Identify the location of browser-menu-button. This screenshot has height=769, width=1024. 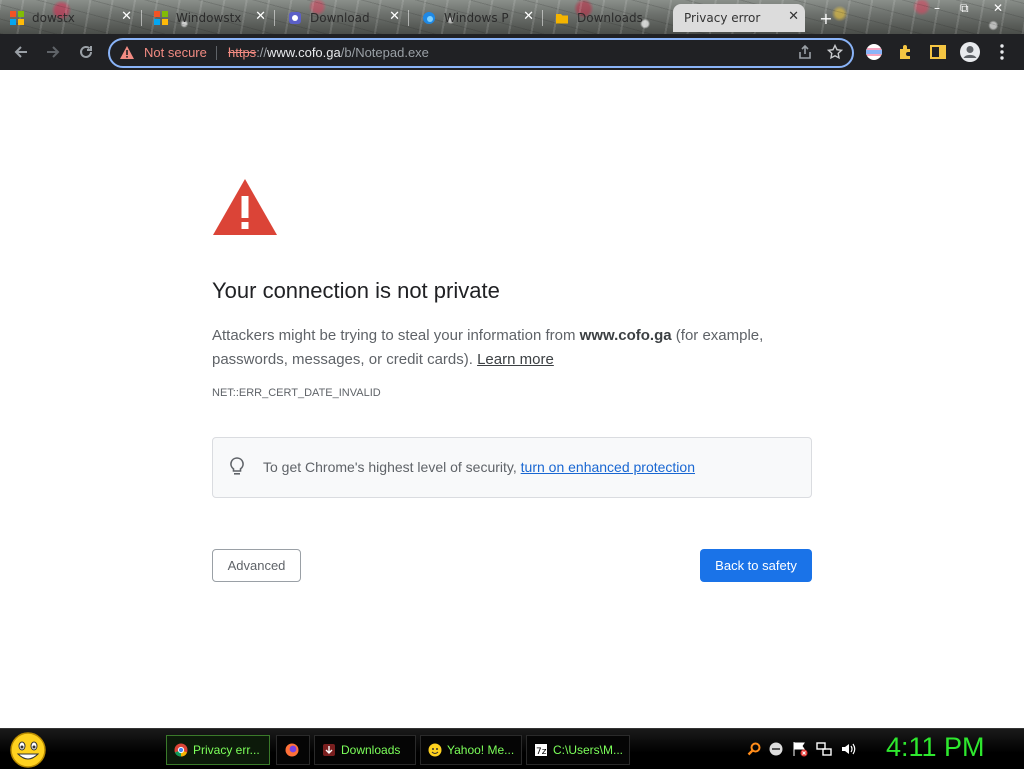
(1002, 52).